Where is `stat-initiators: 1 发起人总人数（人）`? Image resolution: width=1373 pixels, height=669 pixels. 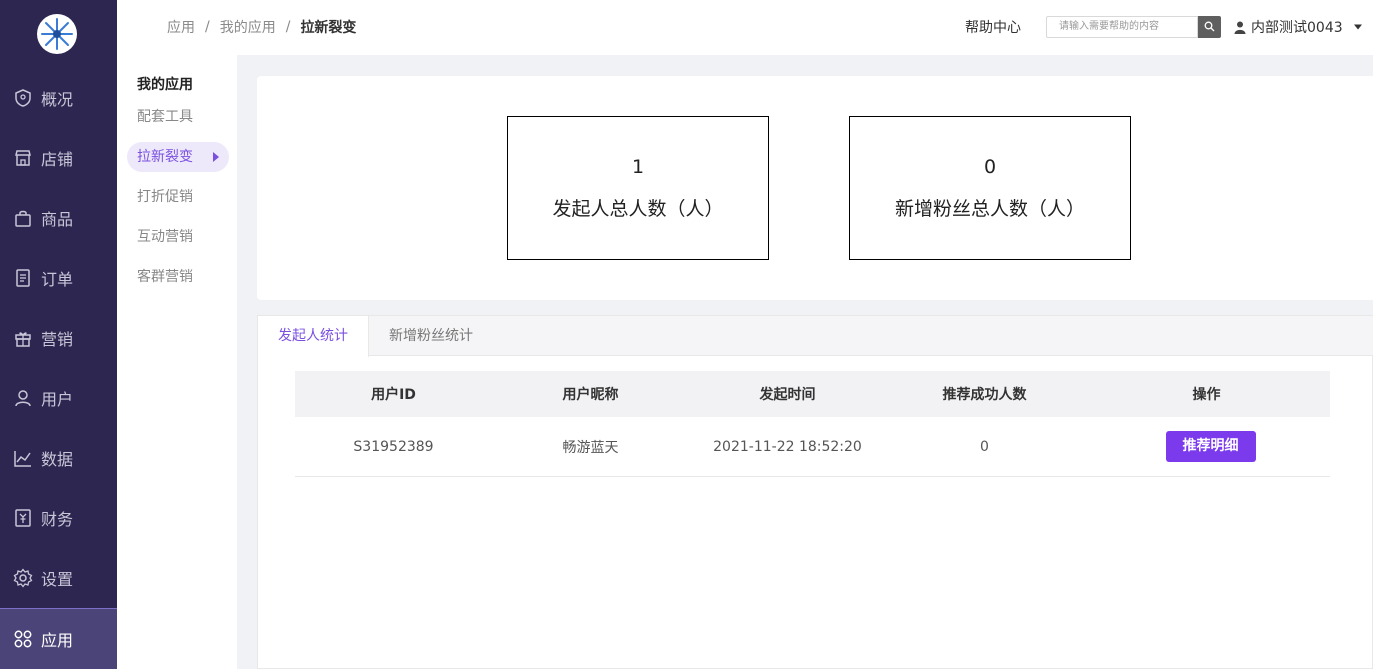
stat-initiators: 1 发起人总人数（人） is located at coordinates (638, 188).